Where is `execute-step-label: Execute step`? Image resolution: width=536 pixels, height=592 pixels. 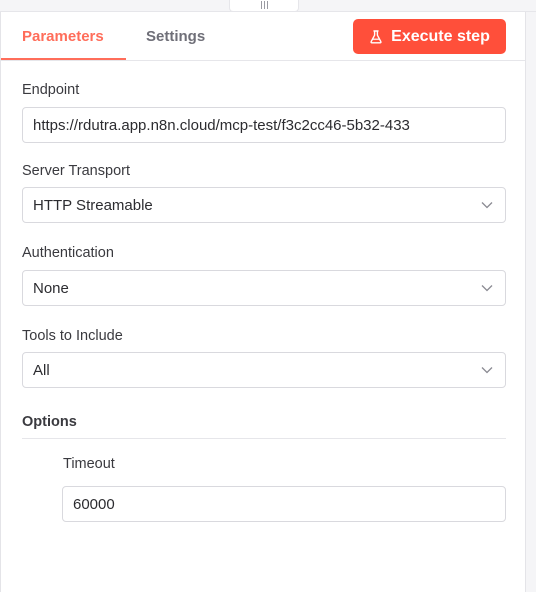
execute-step-label: Execute step is located at coordinates (440, 36).